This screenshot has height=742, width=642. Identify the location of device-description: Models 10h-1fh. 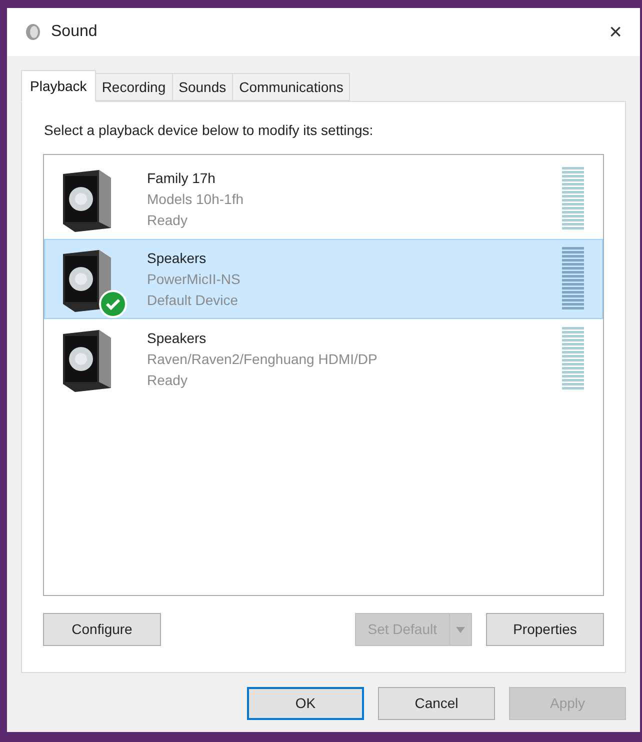
(195, 199).